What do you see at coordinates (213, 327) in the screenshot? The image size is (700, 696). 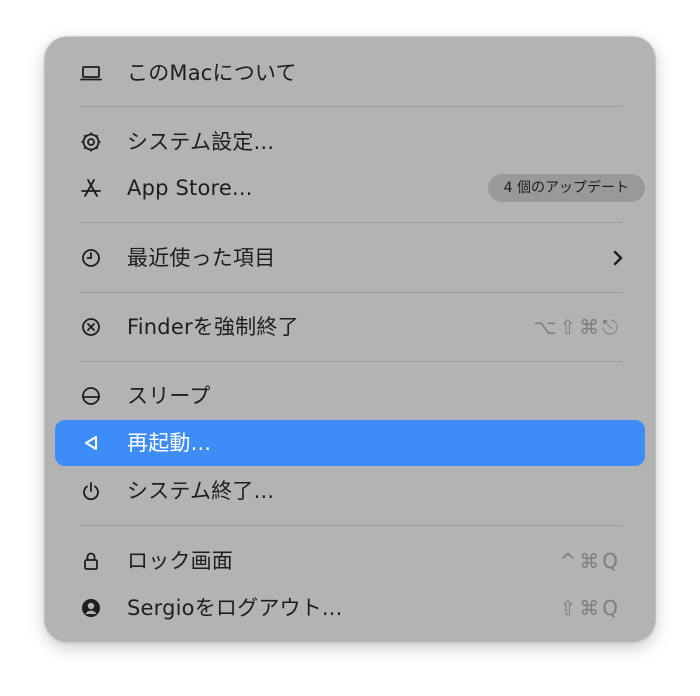 I see `menu-item-label: Finderを強制終了` at bounding box center [213, 327].